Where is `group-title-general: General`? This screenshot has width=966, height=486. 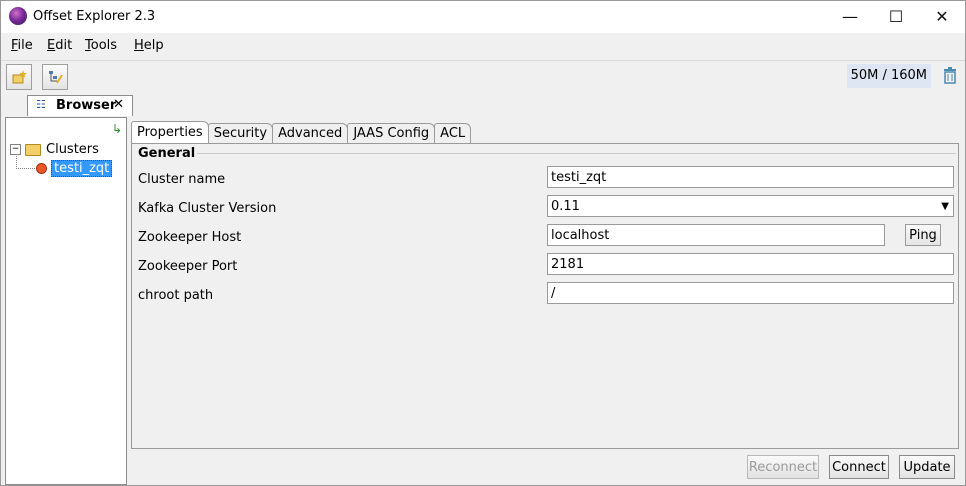
group-title-general: General is located at coordinates (168, 153).